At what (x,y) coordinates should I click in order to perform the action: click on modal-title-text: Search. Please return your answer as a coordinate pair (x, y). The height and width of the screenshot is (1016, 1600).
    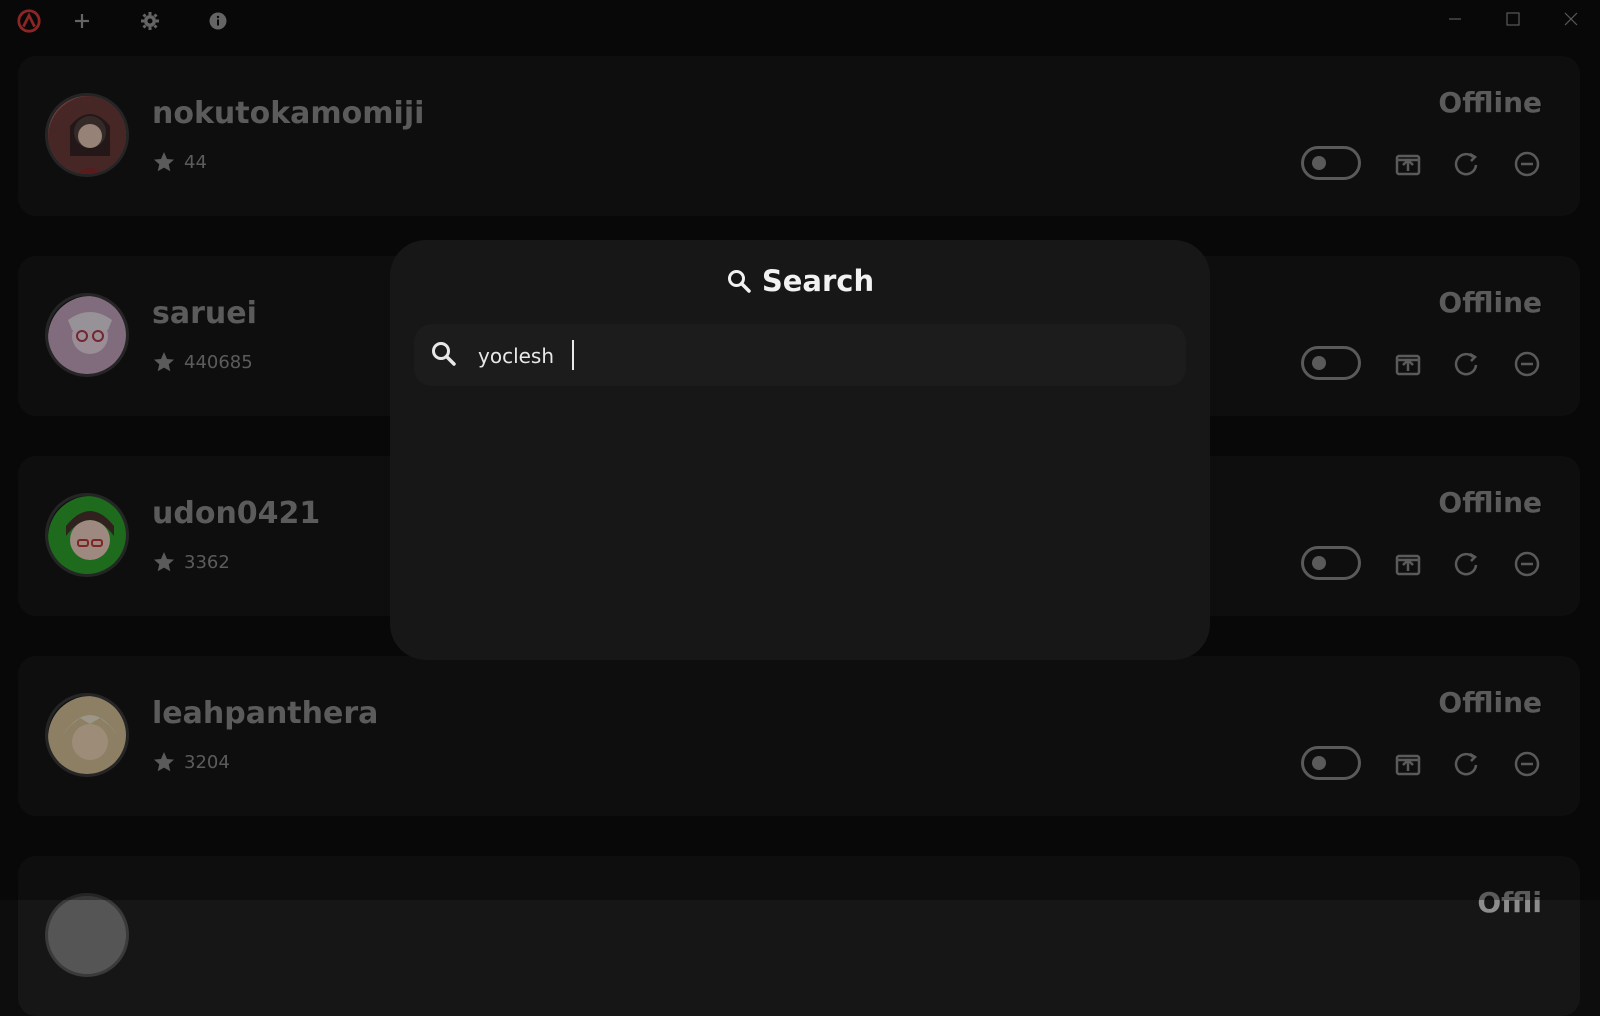
    Looking at the image, I should click on (818, 281).